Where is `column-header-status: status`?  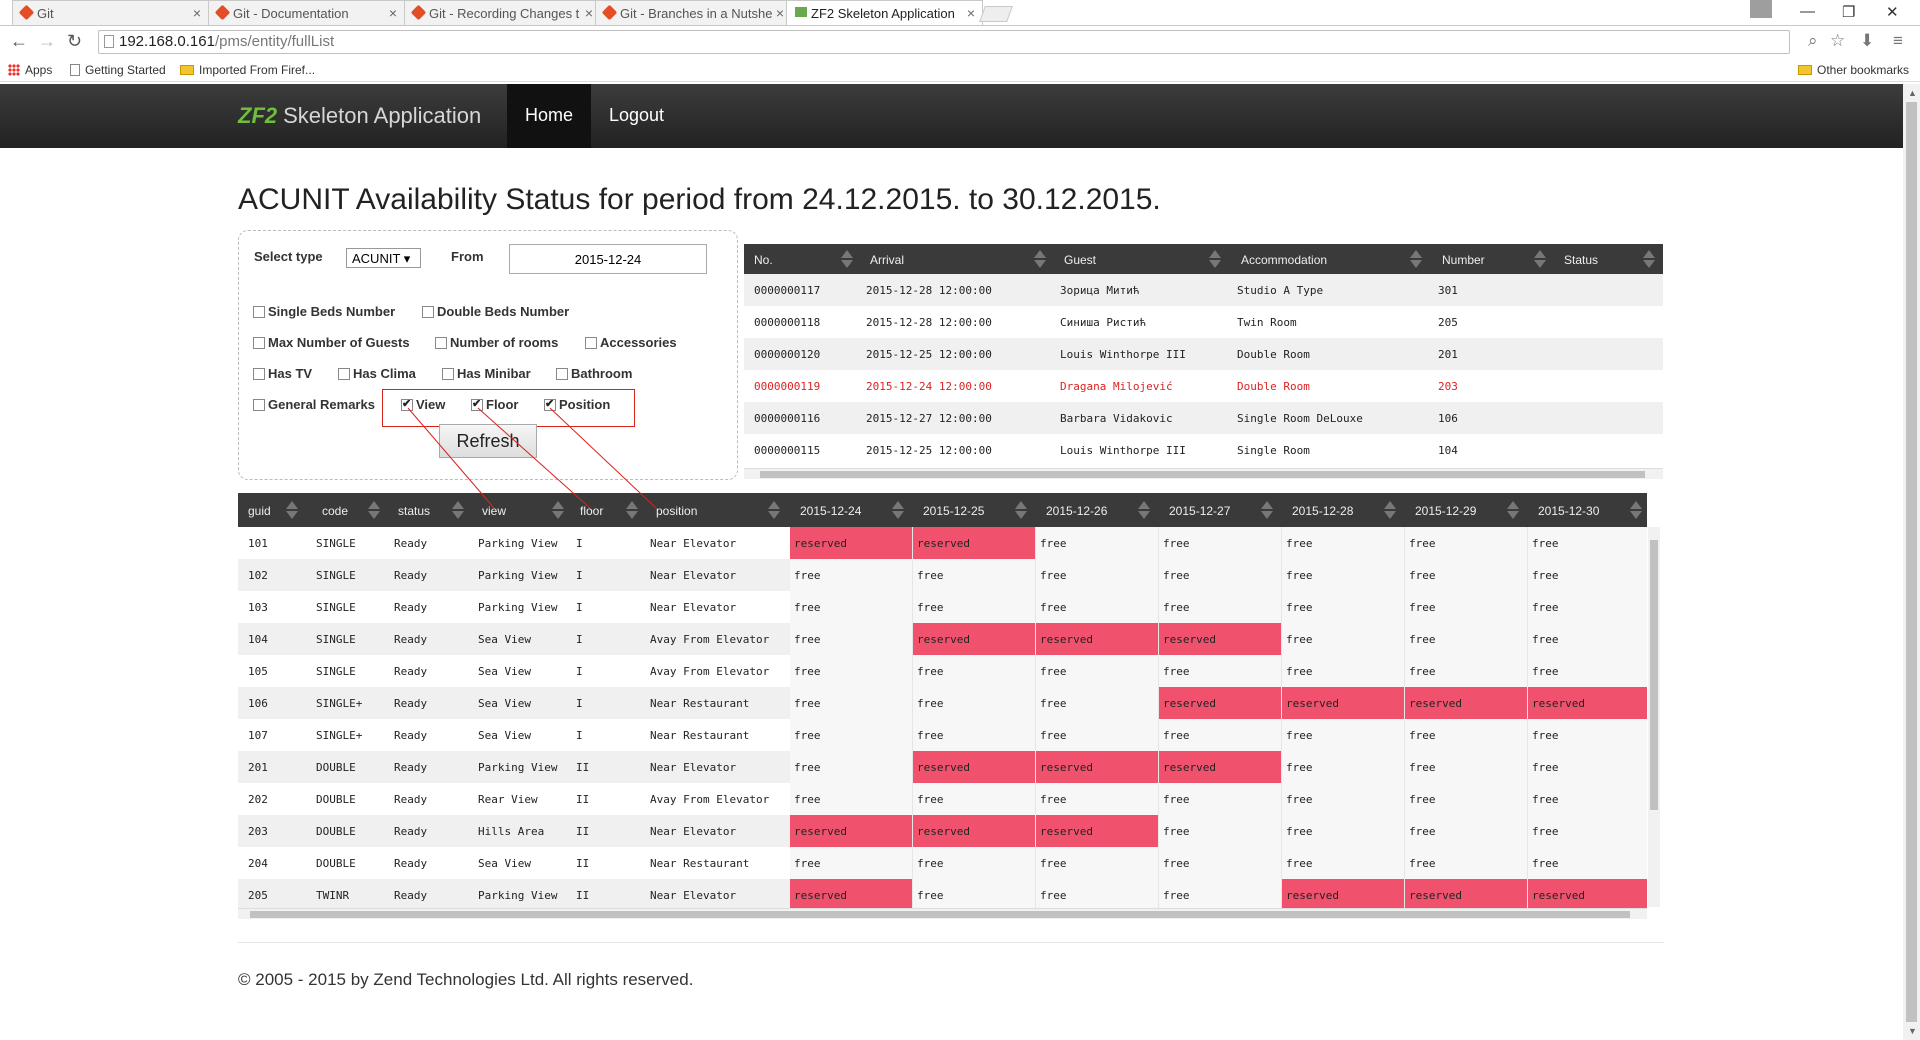
column-header-status: status is located at coordinates (414, 511).